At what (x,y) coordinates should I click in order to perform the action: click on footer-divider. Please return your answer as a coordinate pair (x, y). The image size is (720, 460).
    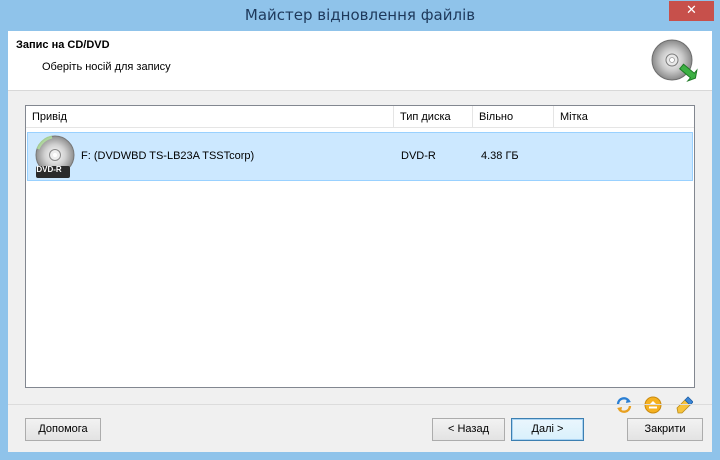
    Looking at the image, I should click on (360, 404).